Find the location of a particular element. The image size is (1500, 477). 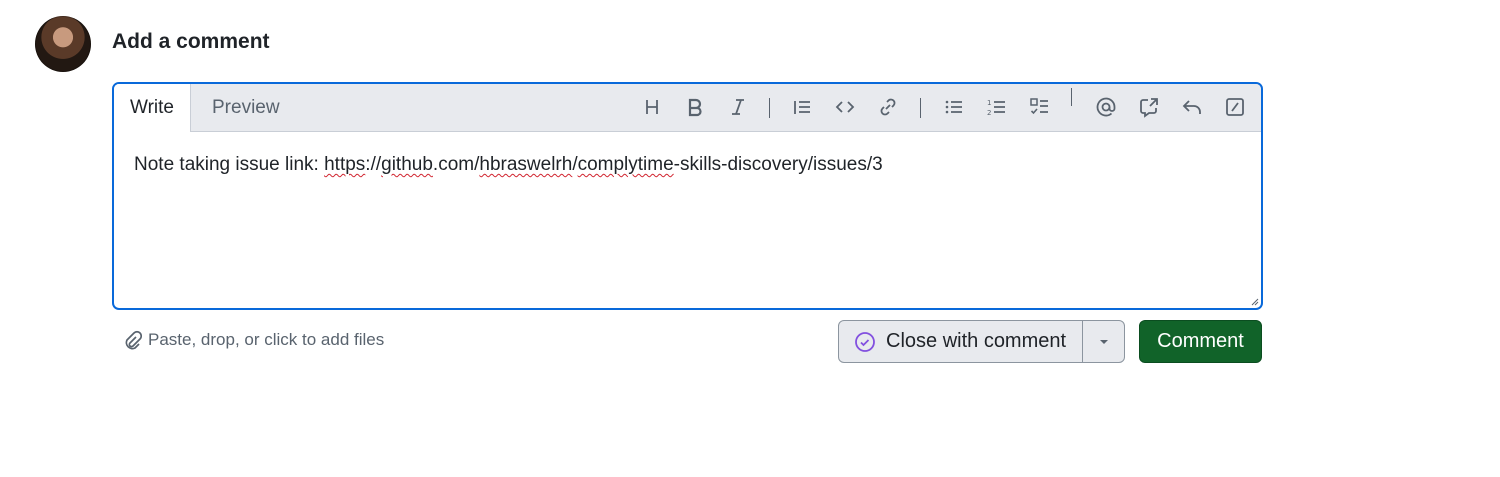

svg-text: 1 is located at coordinates (989, 103).